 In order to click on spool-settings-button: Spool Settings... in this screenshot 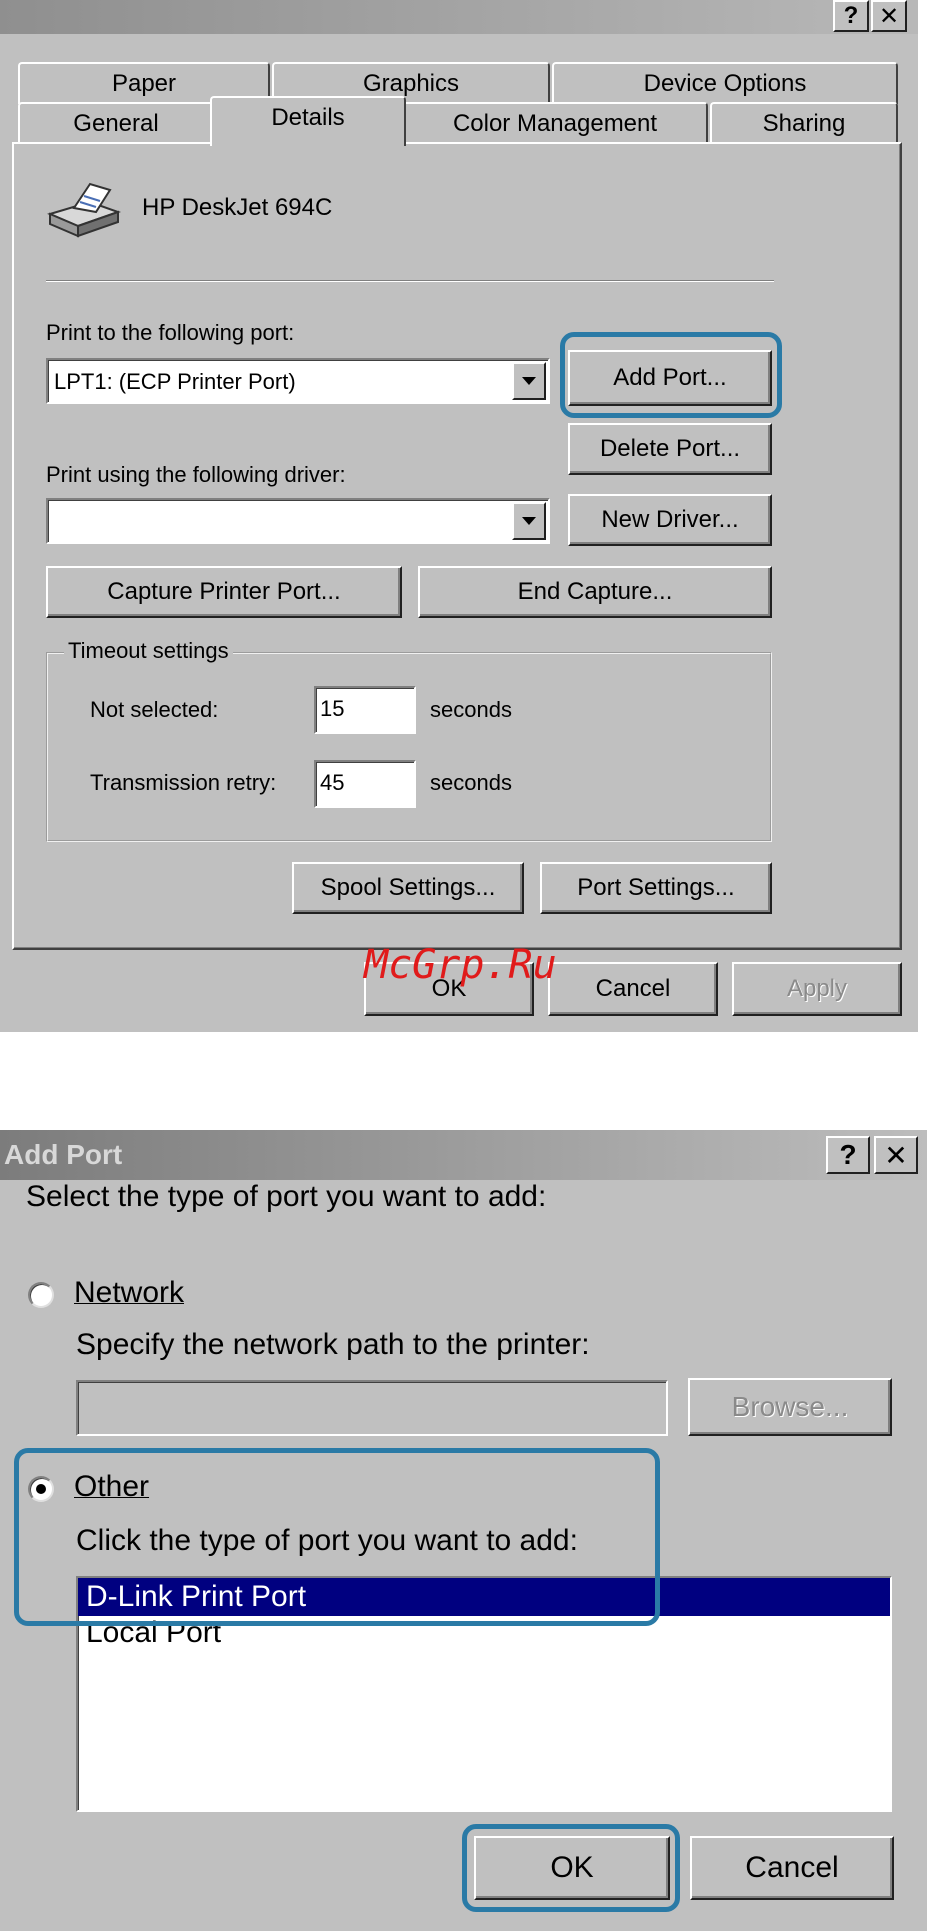, I will do `click(408, 888)`.